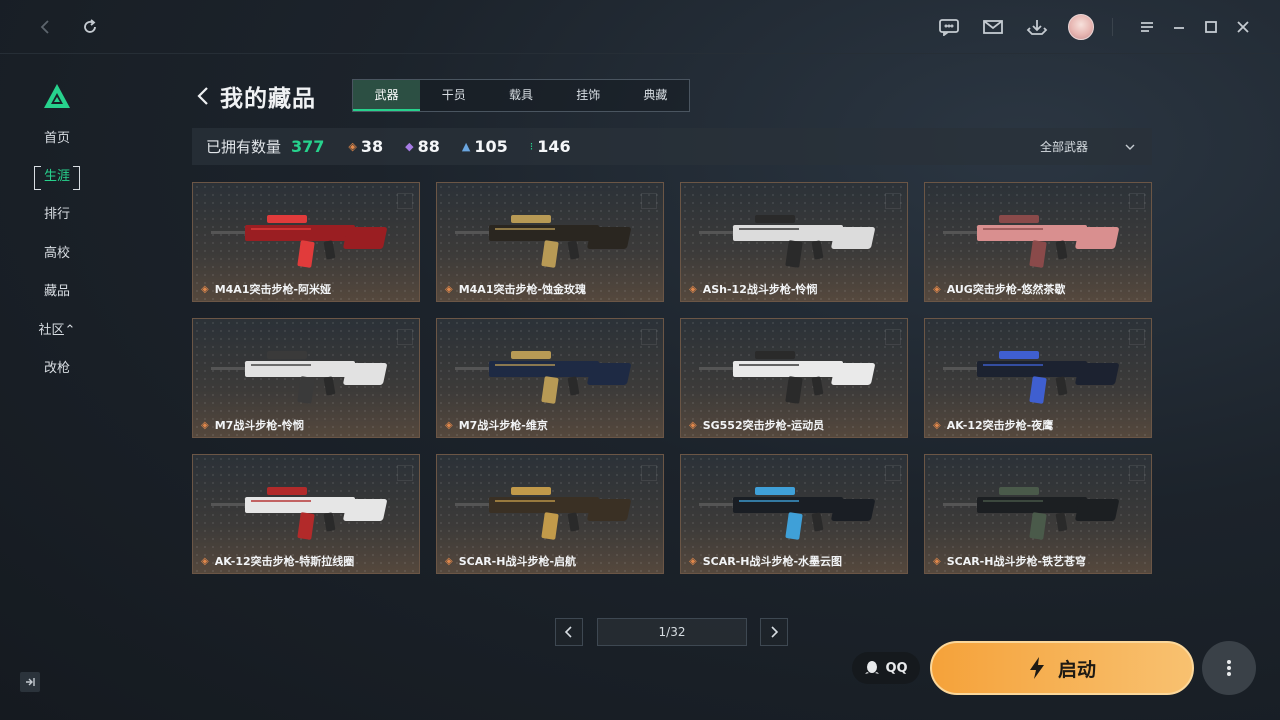 The image size is (1280, 720). What do you see at coordinates (57, 215) in the screenshot?
I see `sidebar-item-ranking: 排行` at bounding box center [57, 215].